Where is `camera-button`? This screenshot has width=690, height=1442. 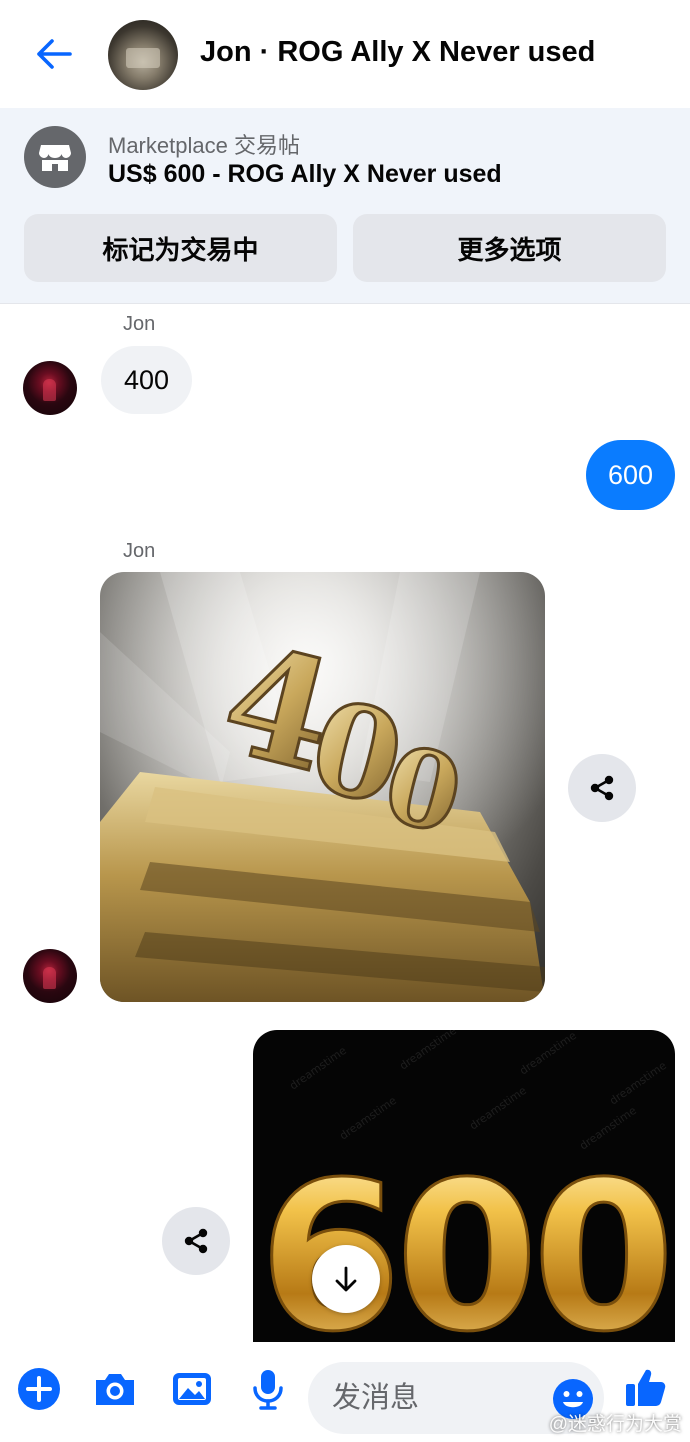 camera-button is located at coordinates (115, 1389).